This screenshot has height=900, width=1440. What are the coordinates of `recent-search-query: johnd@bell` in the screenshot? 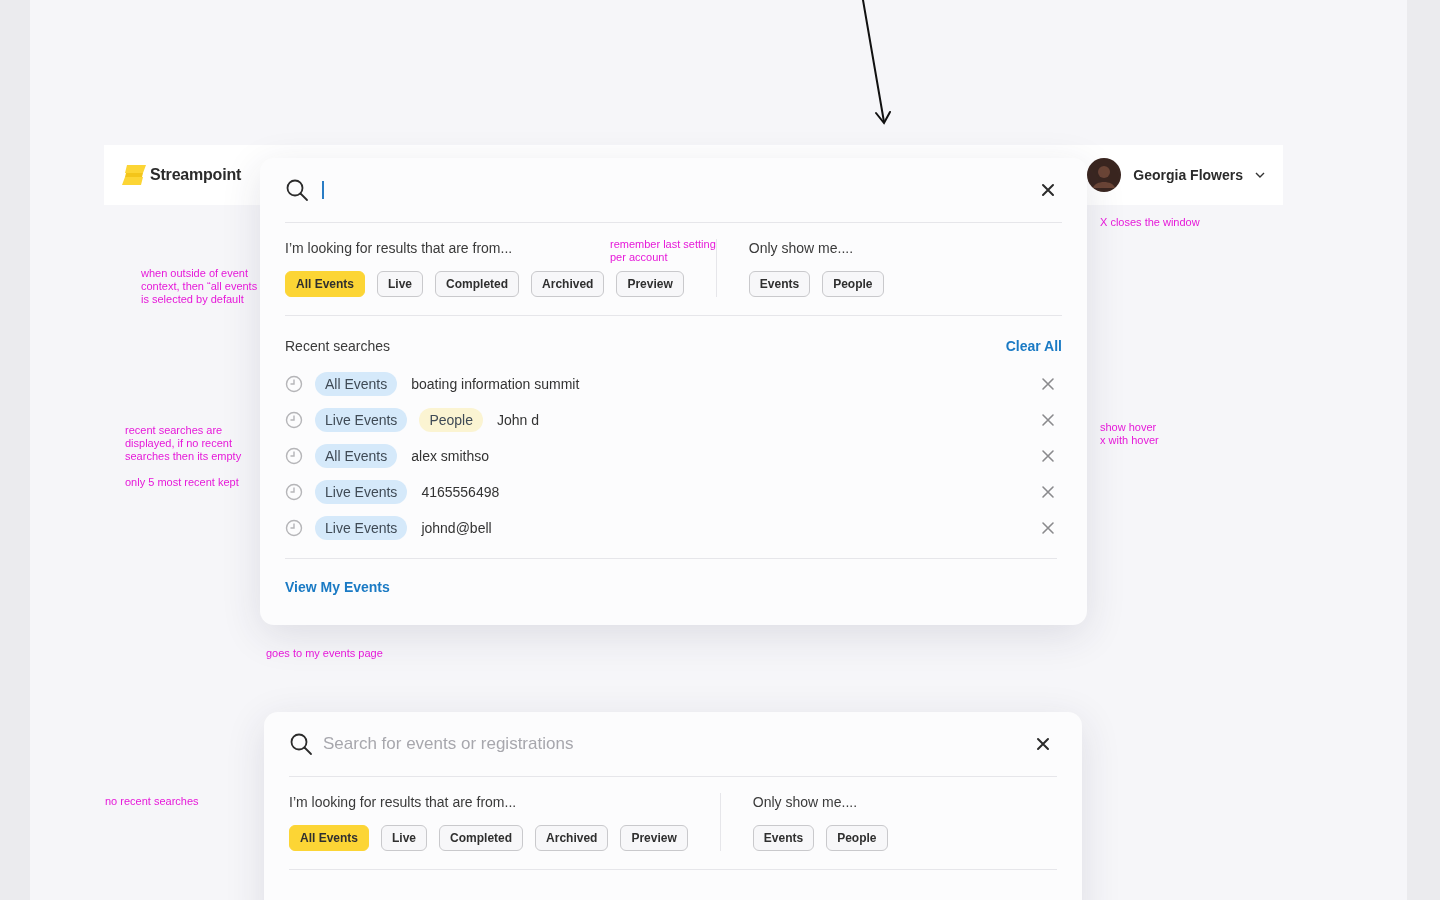 It's located at (724, 528).